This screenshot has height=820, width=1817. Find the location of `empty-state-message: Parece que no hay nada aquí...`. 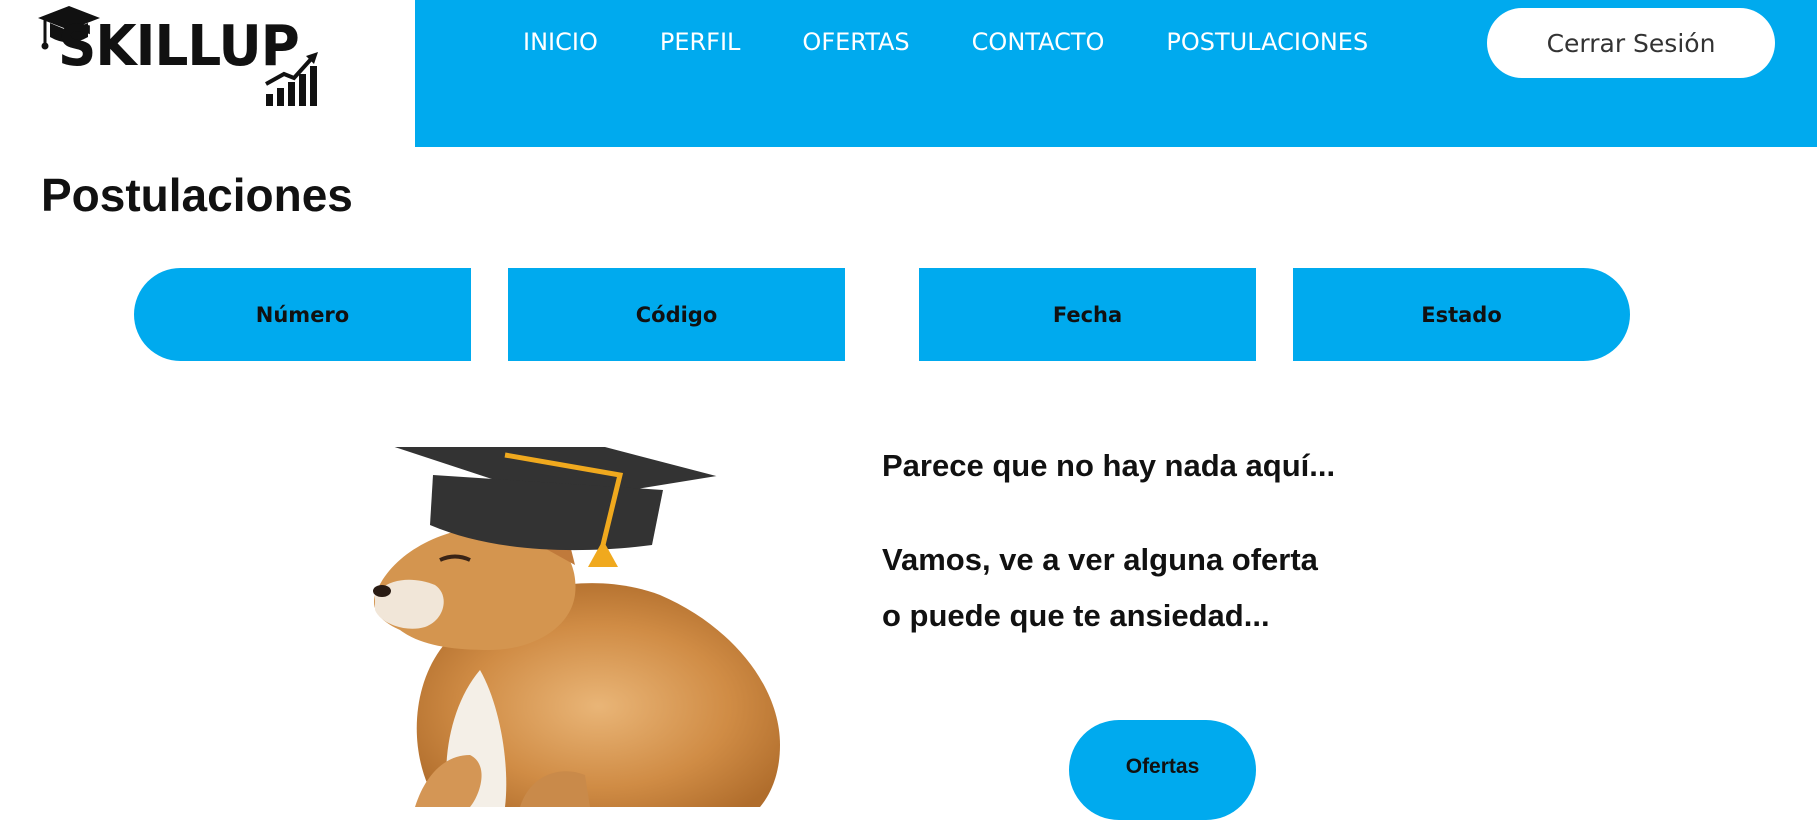

empty-state-message: Parece que no hay nada aquí... is located at coordinates (1109, 465).